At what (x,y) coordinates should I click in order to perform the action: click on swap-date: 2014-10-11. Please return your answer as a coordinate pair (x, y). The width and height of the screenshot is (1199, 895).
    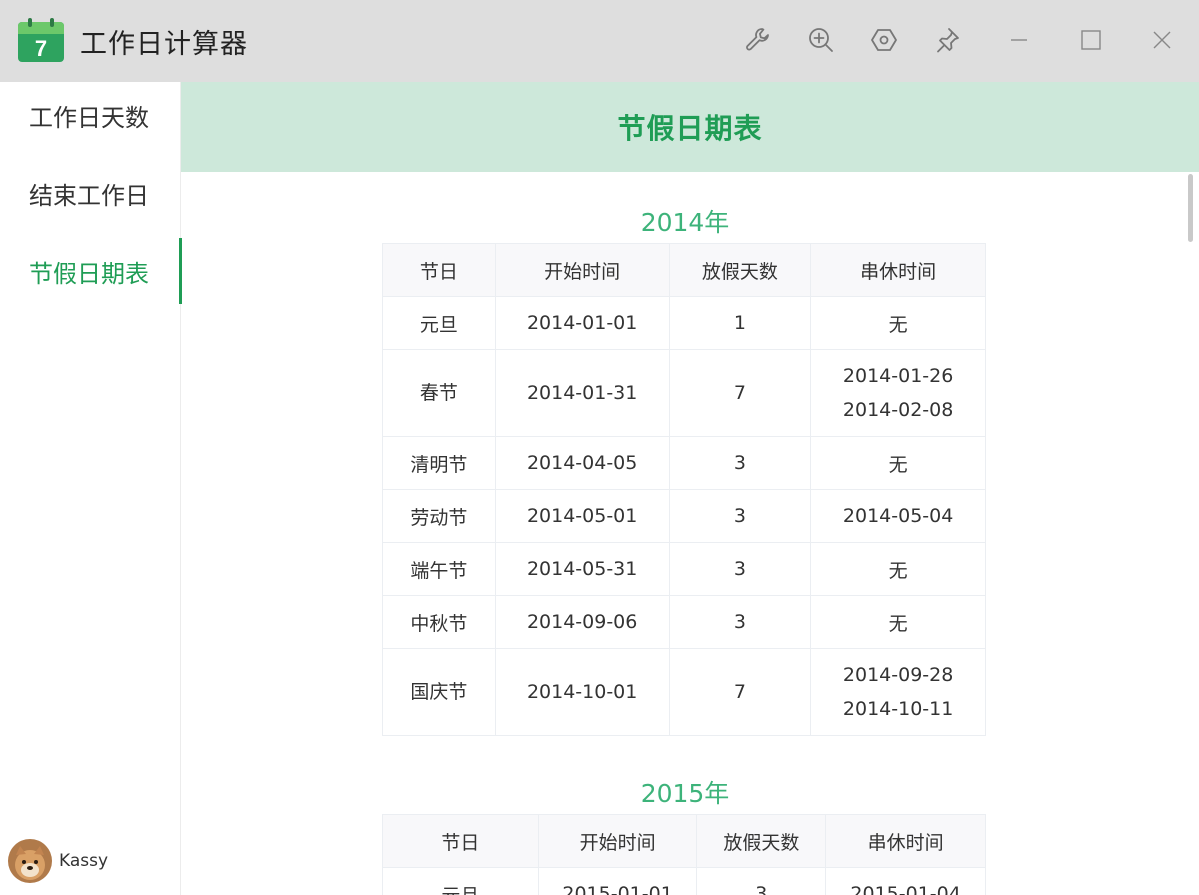
    Looking at the image, I should click on (898, 709).